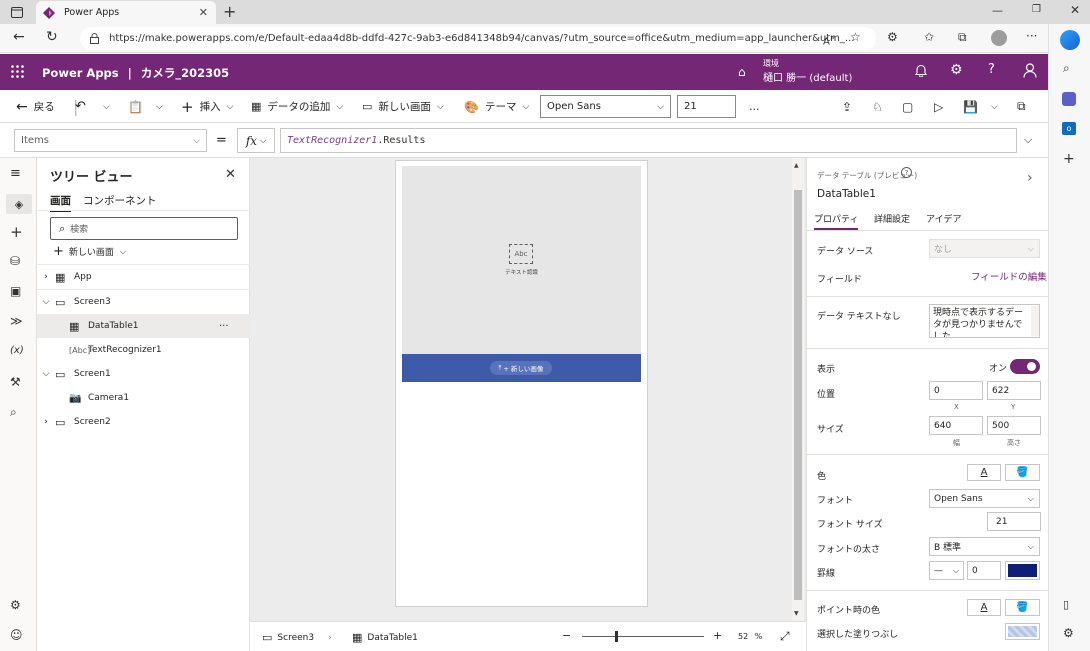 The image size is (1090, 651). I want to click on insert-button: + 挿入 ⌵, so click(207, 106).